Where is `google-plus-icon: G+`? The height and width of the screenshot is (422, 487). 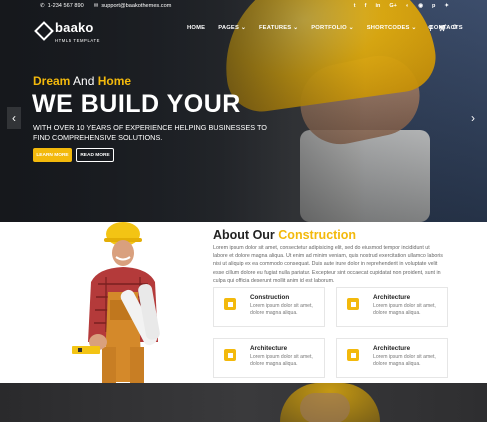 google-plus-icon: G+ is located at coordinates (393, 6).